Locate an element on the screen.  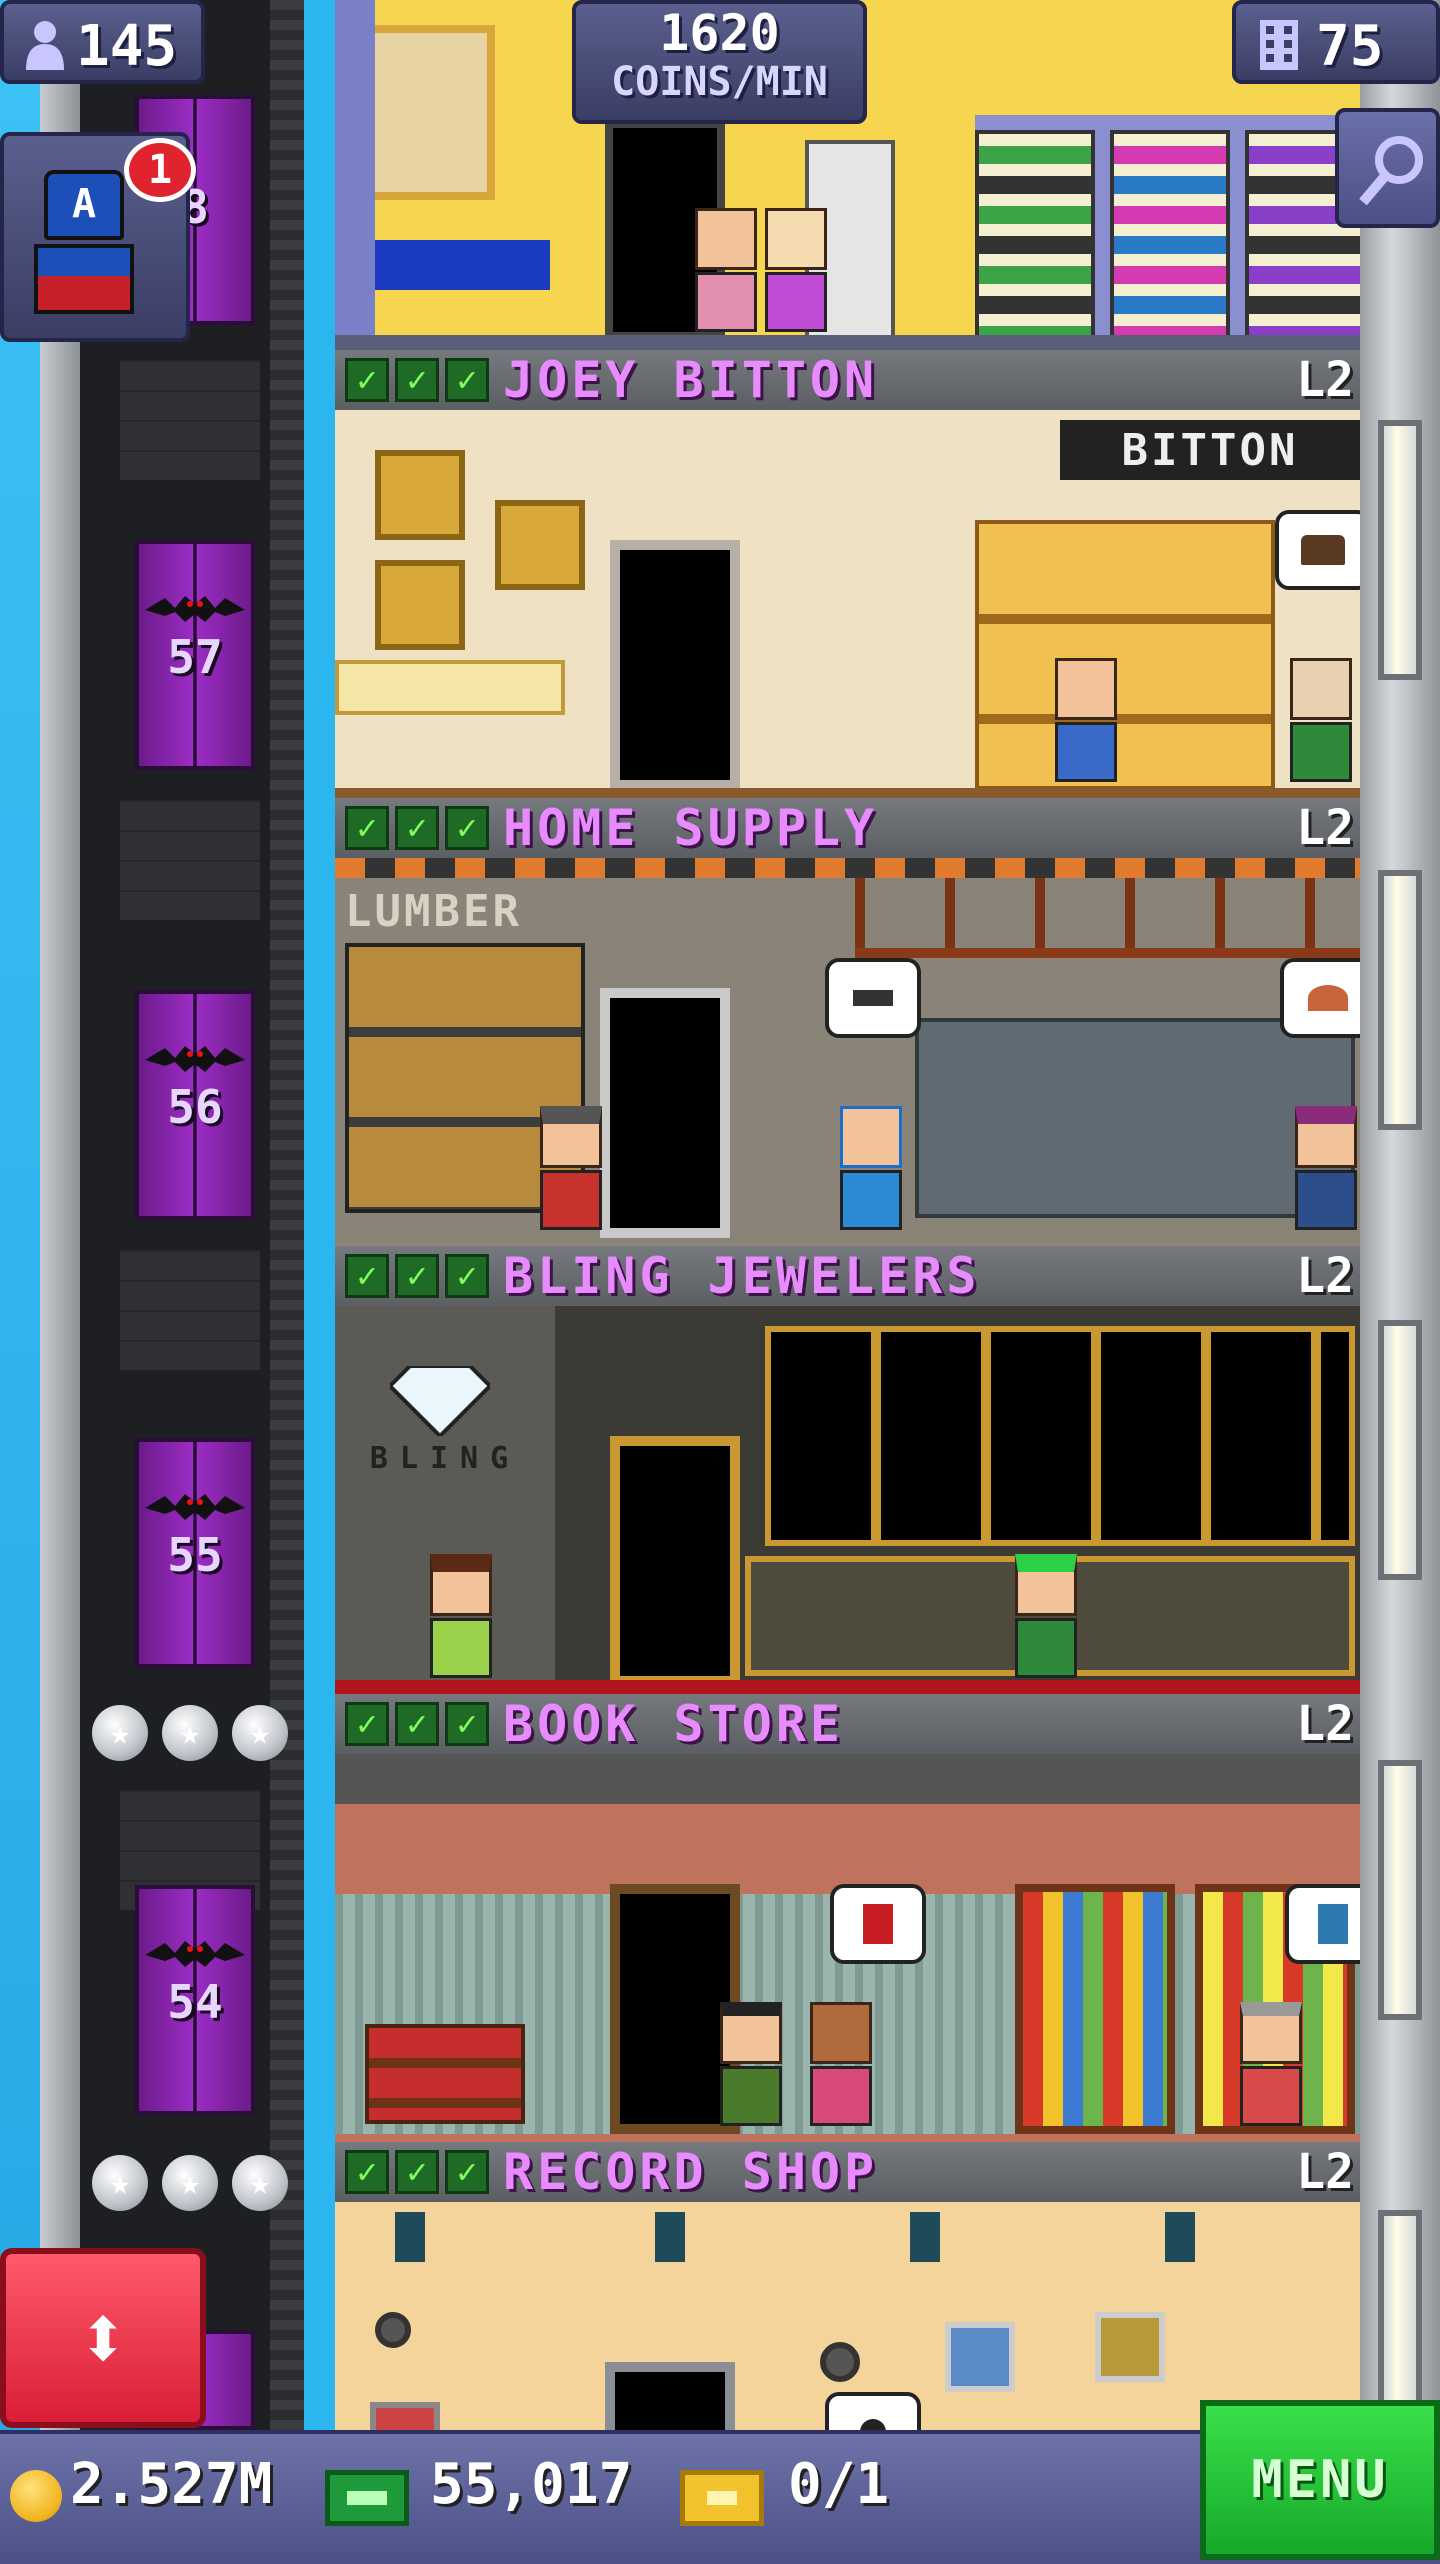
floor-header: ✓ ✓ ✓ BLING JEWELERS L2 is located at coordinates (847, 1276).